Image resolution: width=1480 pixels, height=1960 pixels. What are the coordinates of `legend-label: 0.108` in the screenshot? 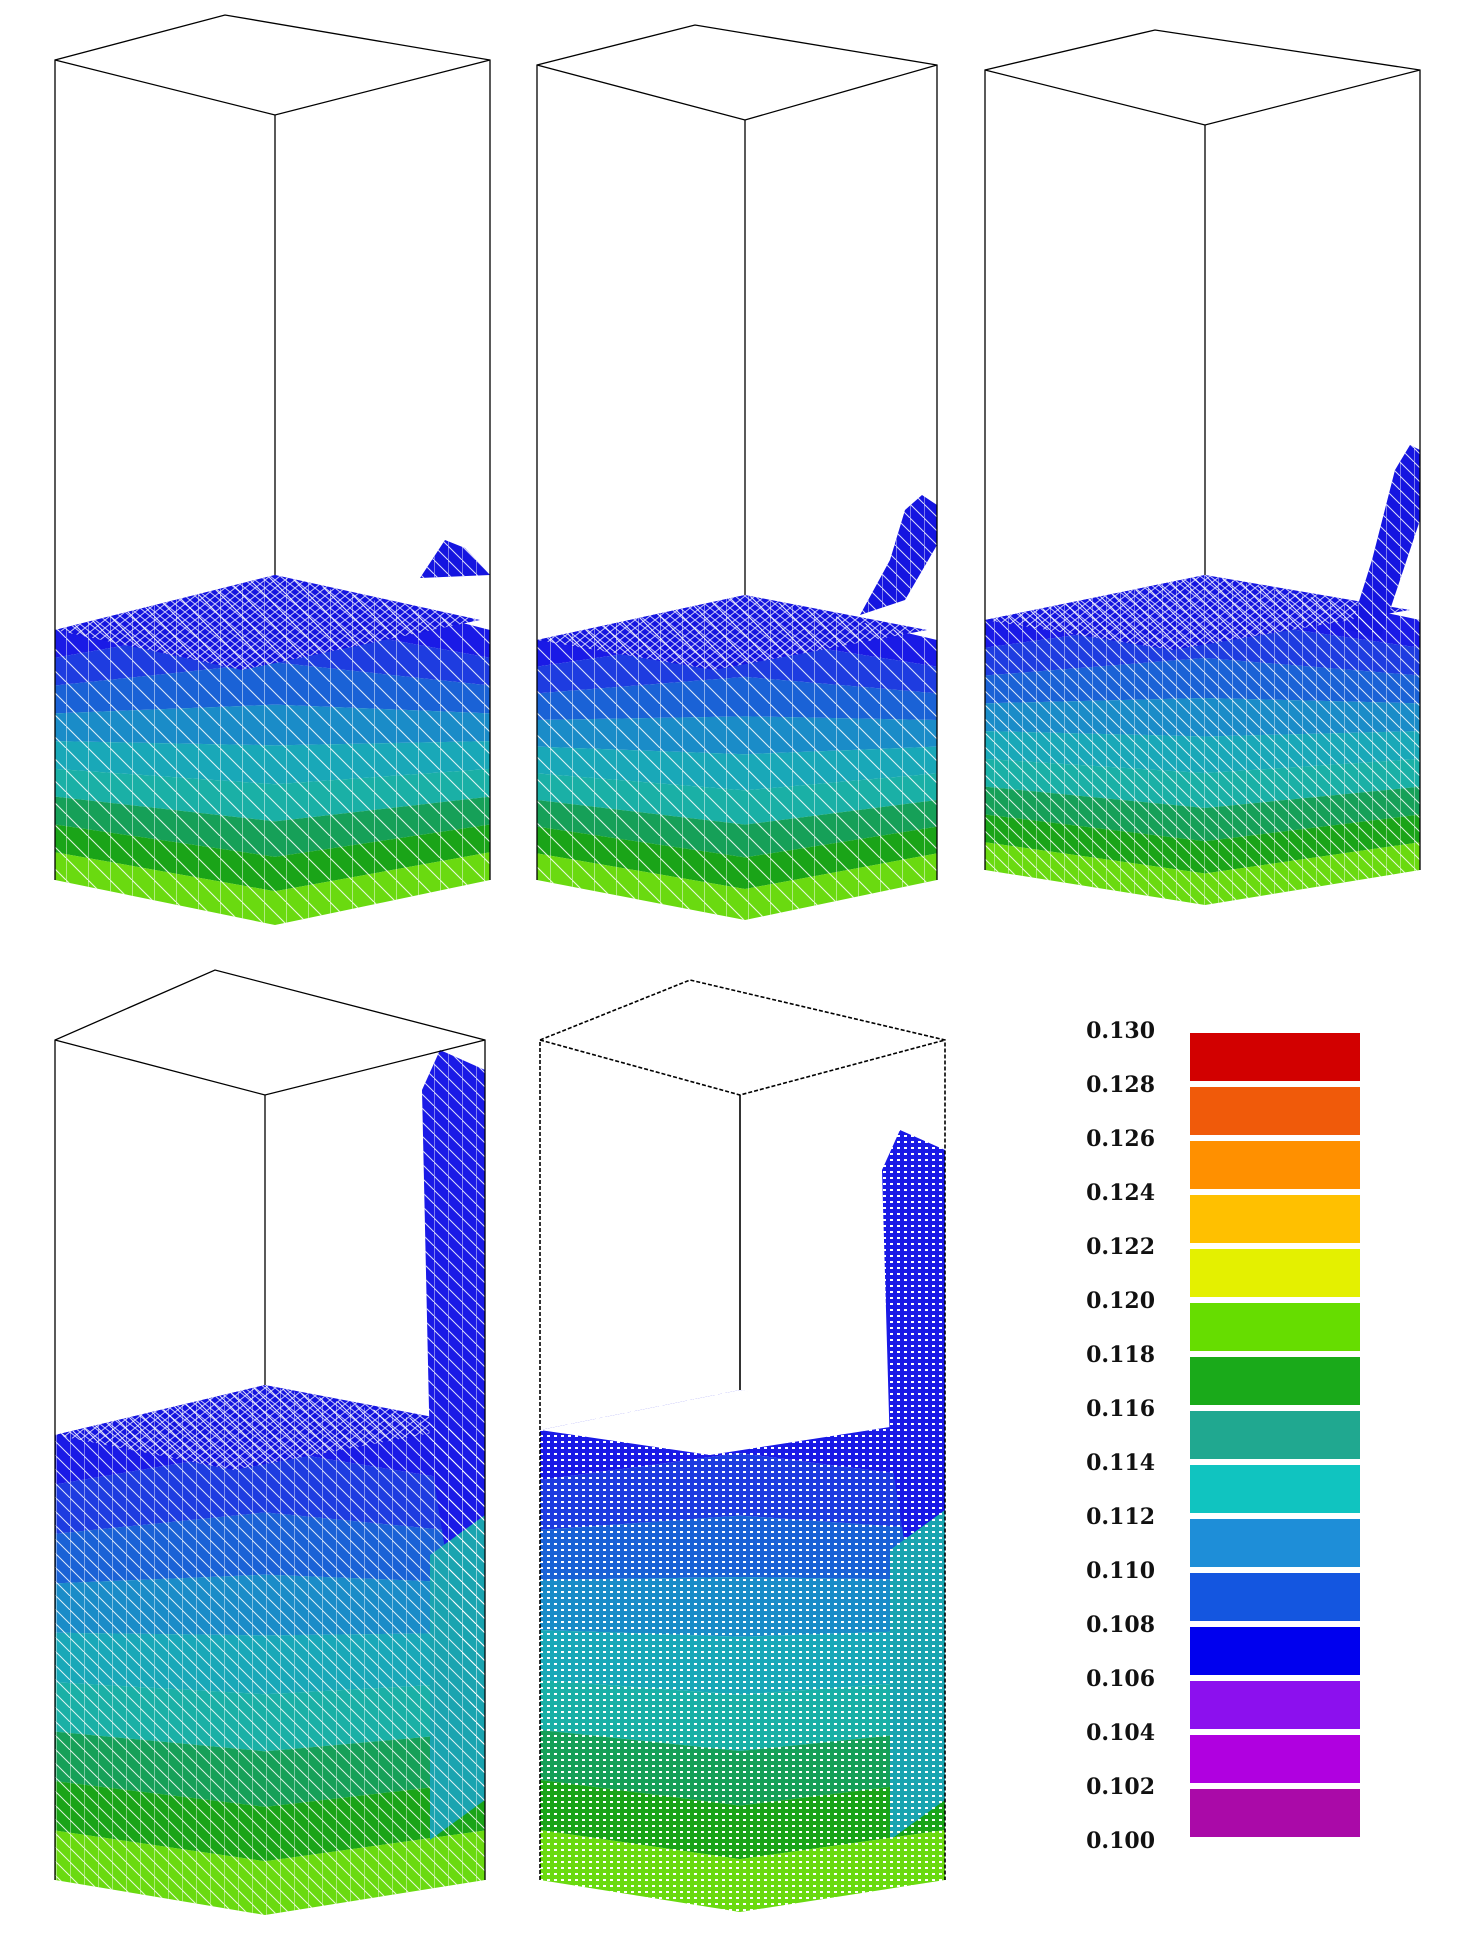 It's located at (1120, 1625).